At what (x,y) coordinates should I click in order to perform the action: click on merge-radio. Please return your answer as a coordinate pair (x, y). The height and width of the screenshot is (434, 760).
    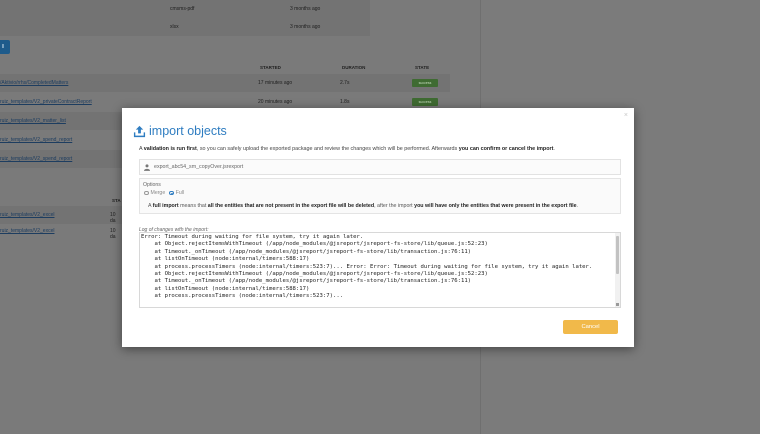
    Looking at the image, I should click on (146, 193).